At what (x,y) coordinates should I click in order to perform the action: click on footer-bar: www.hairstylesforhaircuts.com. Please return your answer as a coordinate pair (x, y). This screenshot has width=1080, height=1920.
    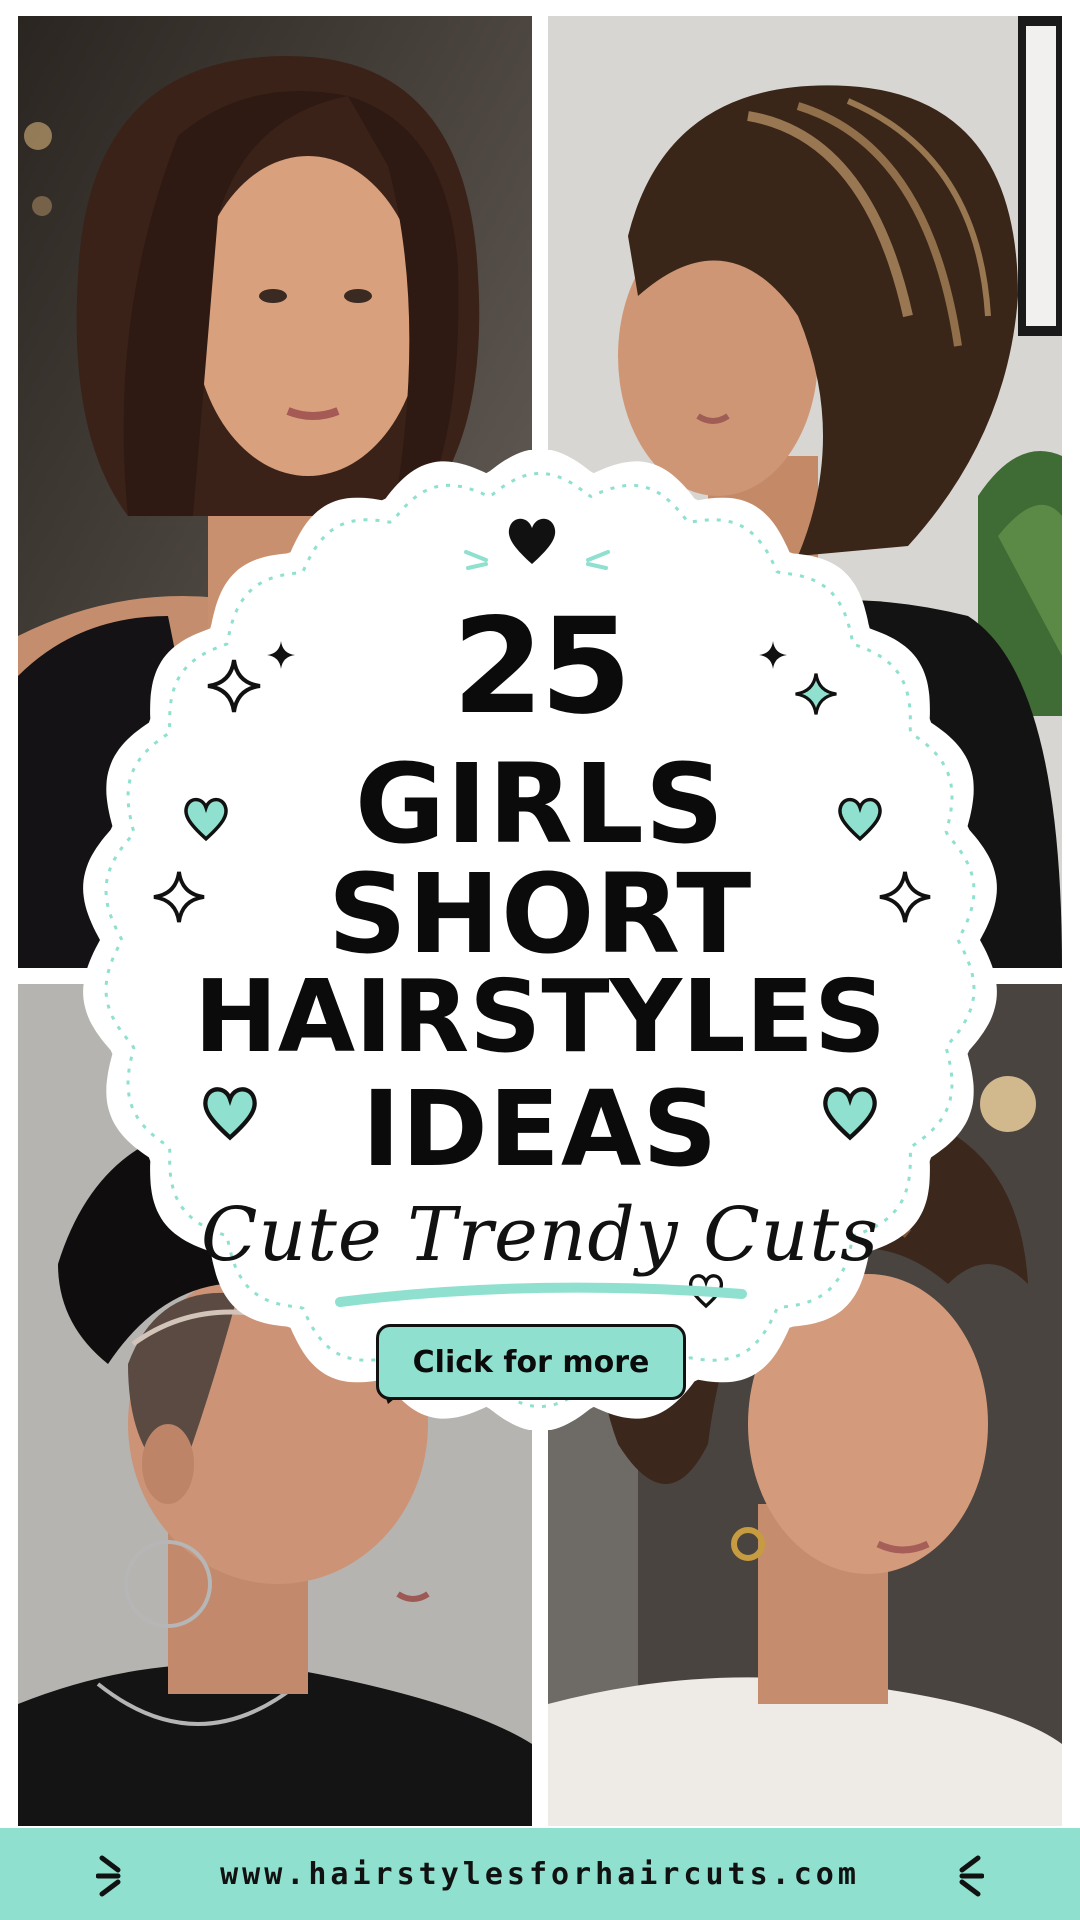
    Looking at the image, I should click on (540, 1874).